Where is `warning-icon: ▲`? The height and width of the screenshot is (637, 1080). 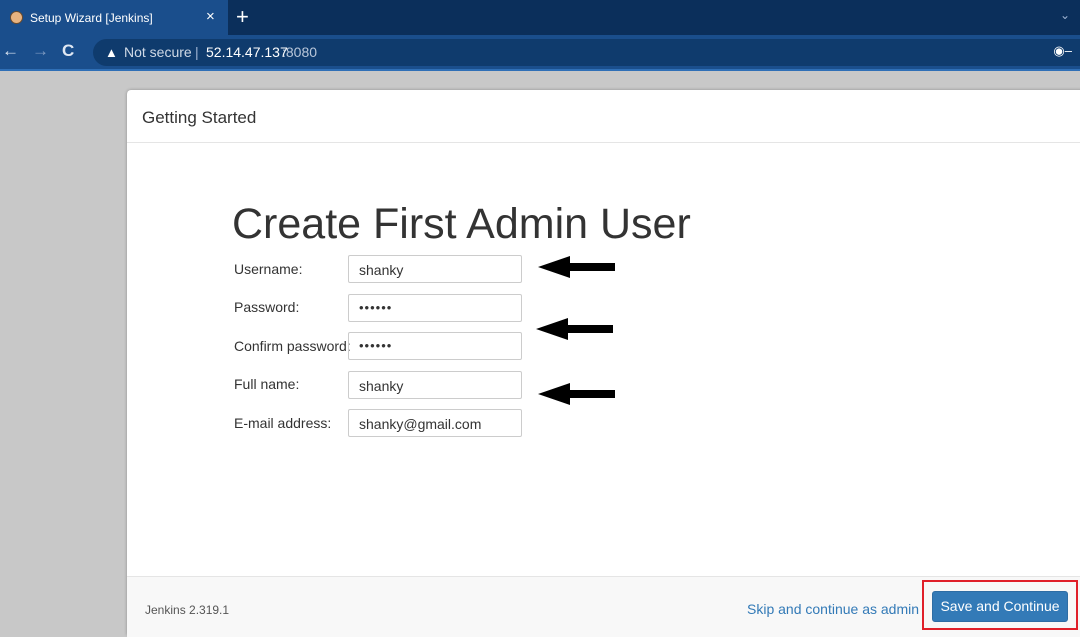
warning-icon: ▲ is located at coordinates (111, 52).